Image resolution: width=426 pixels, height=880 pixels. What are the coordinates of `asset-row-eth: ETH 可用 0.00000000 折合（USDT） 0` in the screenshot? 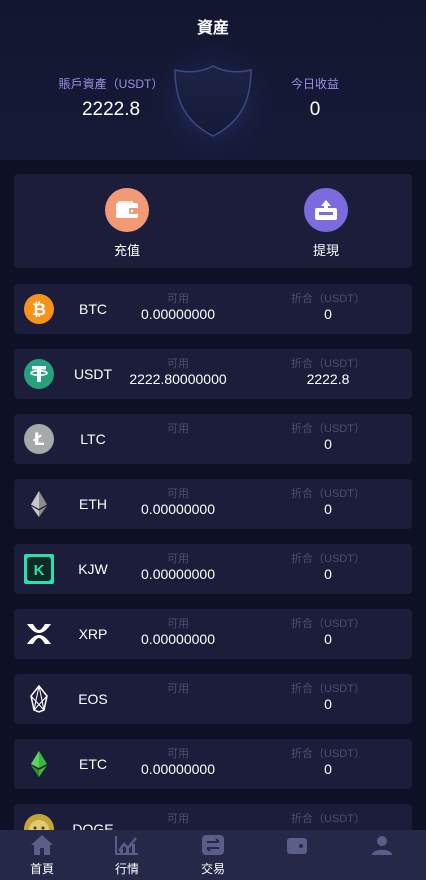 It's located at (213, 504).